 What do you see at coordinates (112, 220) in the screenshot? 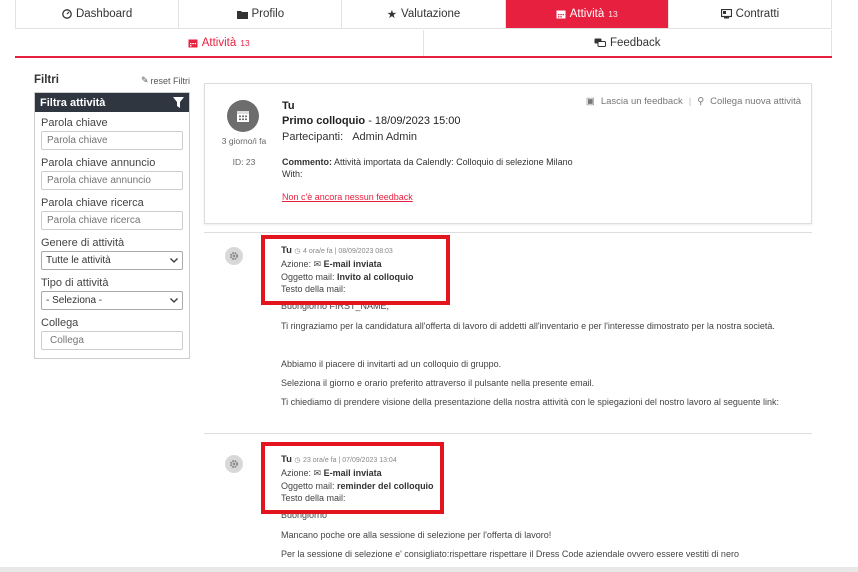
I see `search-keyword-input` at bounding box center [112, 220].